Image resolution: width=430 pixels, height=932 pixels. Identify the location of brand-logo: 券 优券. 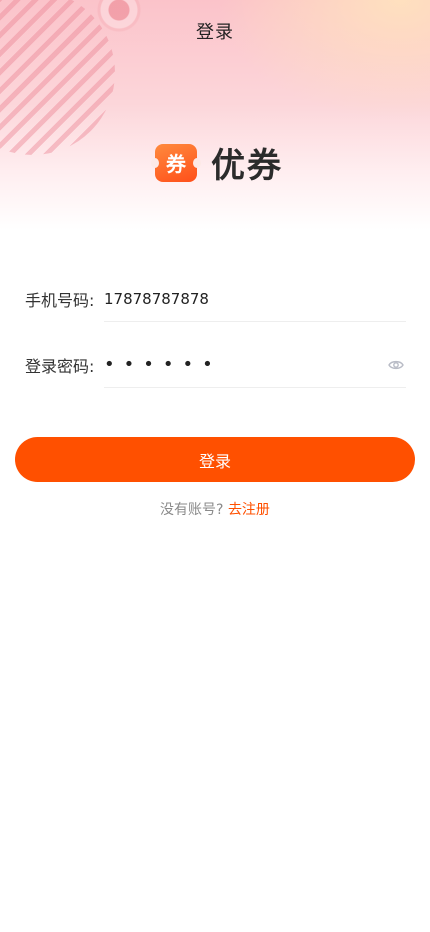
(217, 162).